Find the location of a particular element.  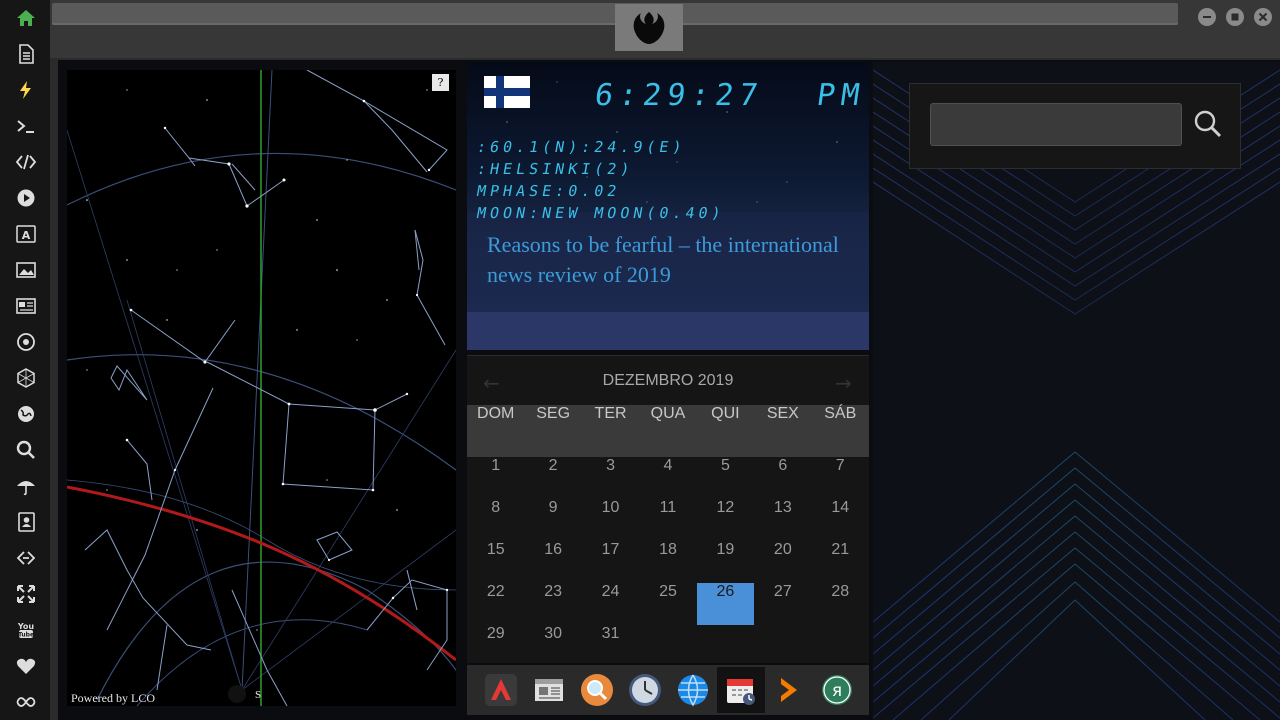

translate-icon: A is located at coordinates (26, 234).